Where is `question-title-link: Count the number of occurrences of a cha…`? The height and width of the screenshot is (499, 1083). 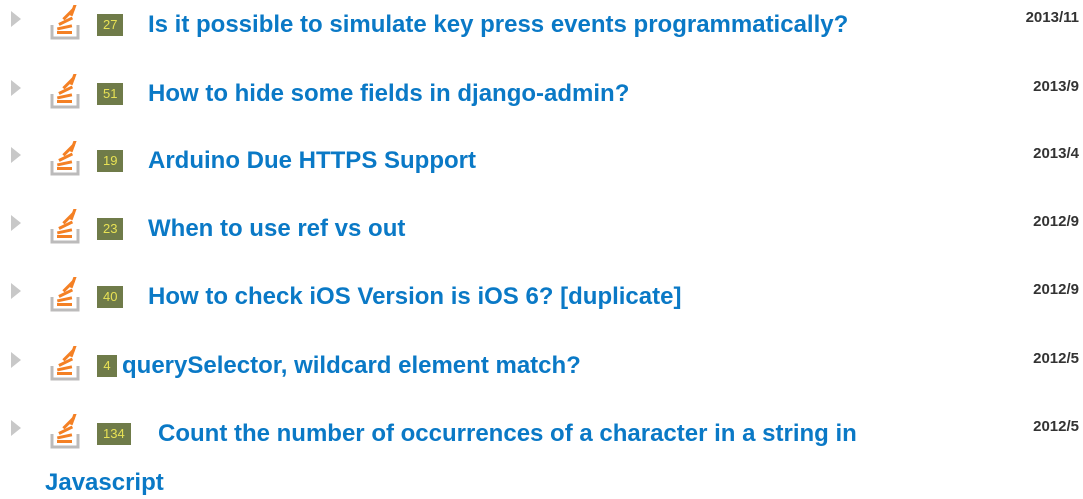 question-title-link: Count the number of occurrences of a cha… is located at coordinates (507, 434).